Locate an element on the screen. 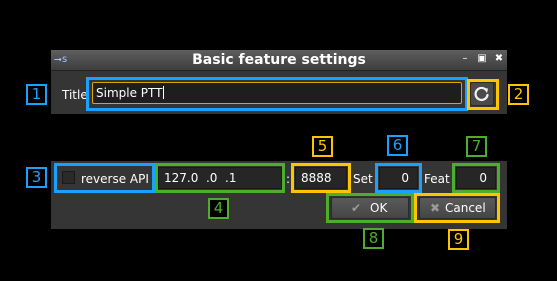 This screenshot has width=557, height=281. annotation-label-3: 3 is located at coordinates (36, 177).